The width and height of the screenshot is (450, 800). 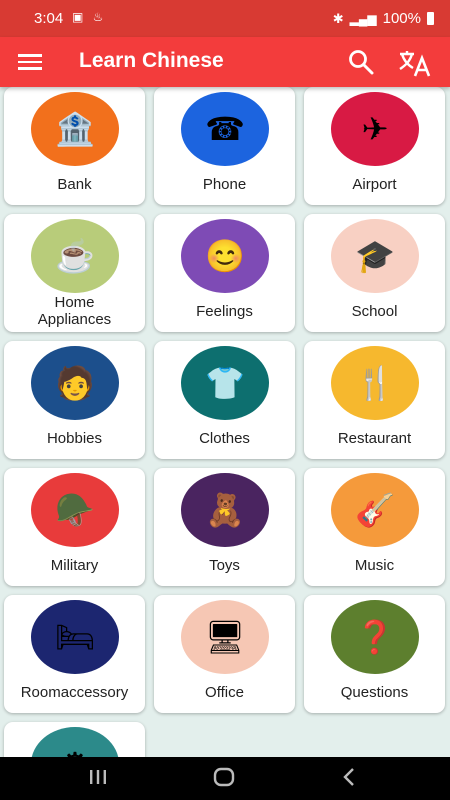 What do you see at coordinates (74, 692) in the screenshot?
I see `category-label: Roomaccessory` at bounding box center [74, 692].